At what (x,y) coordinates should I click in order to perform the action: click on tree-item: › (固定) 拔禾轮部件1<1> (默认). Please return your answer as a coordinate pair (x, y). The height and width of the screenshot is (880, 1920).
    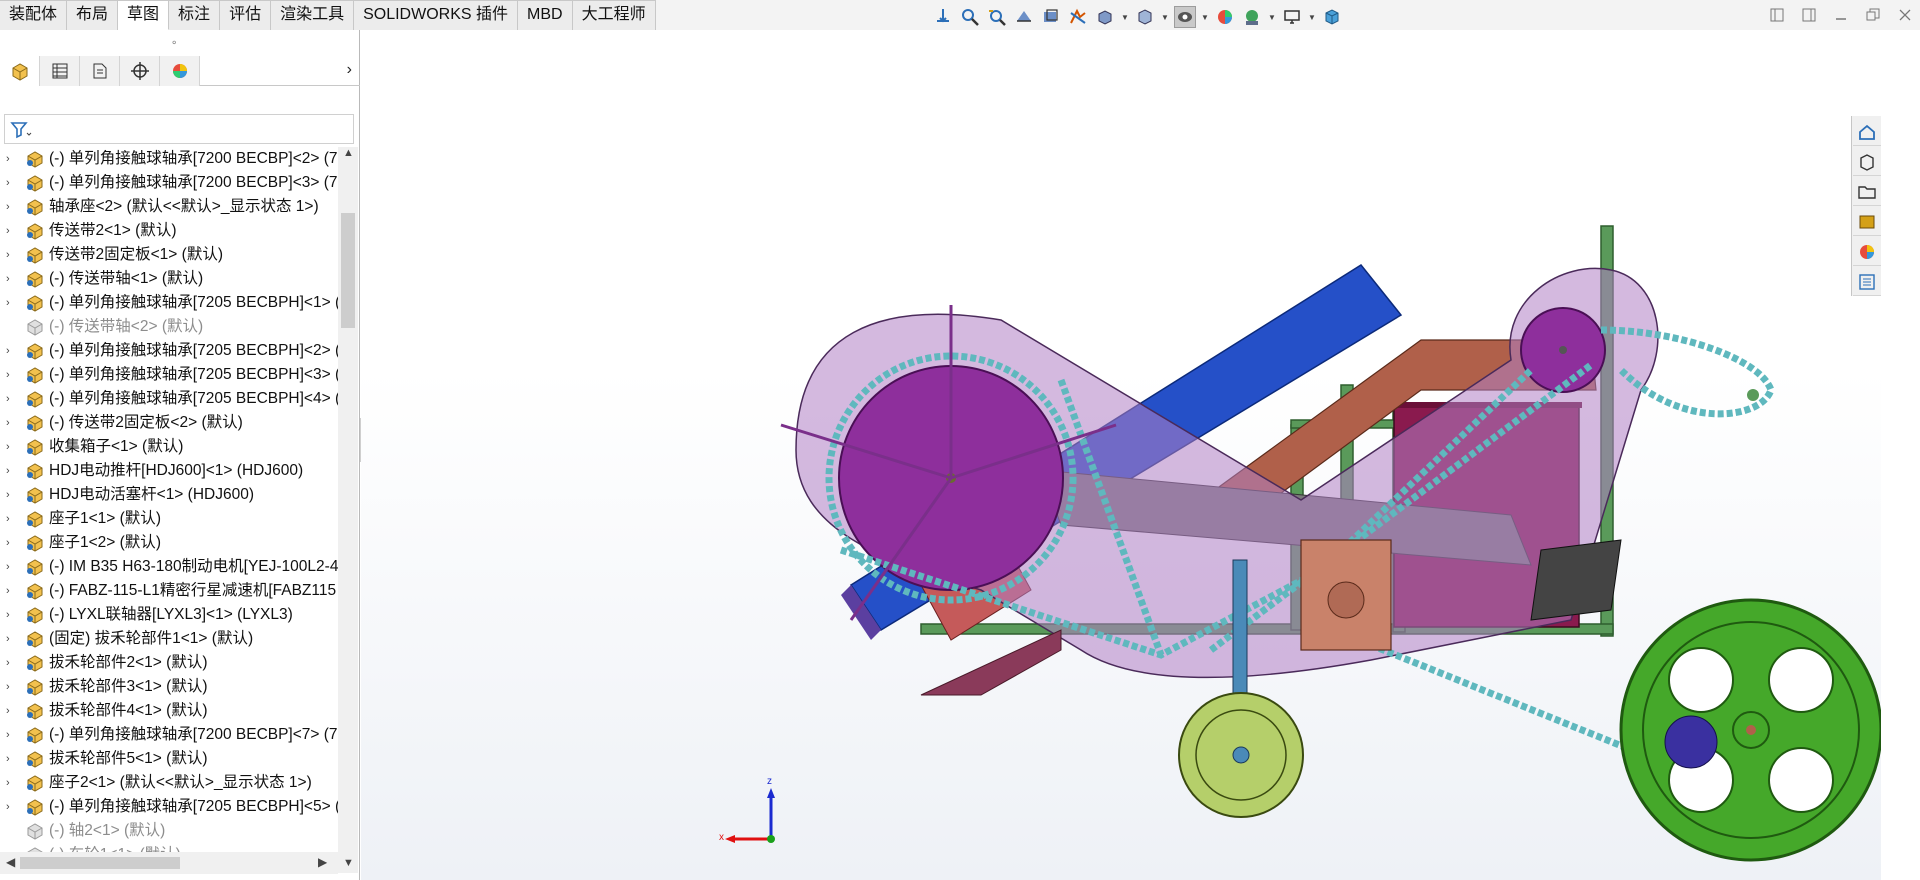
    Looking at the image, I should click on (169, 639).